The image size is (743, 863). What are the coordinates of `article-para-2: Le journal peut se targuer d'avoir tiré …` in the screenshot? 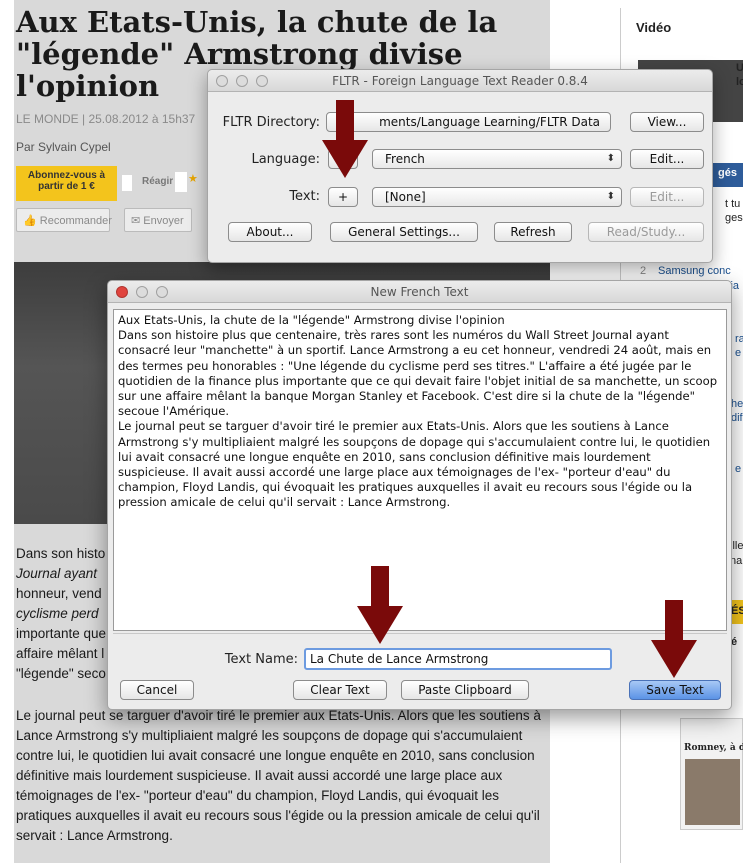 It's located at (278, 775).